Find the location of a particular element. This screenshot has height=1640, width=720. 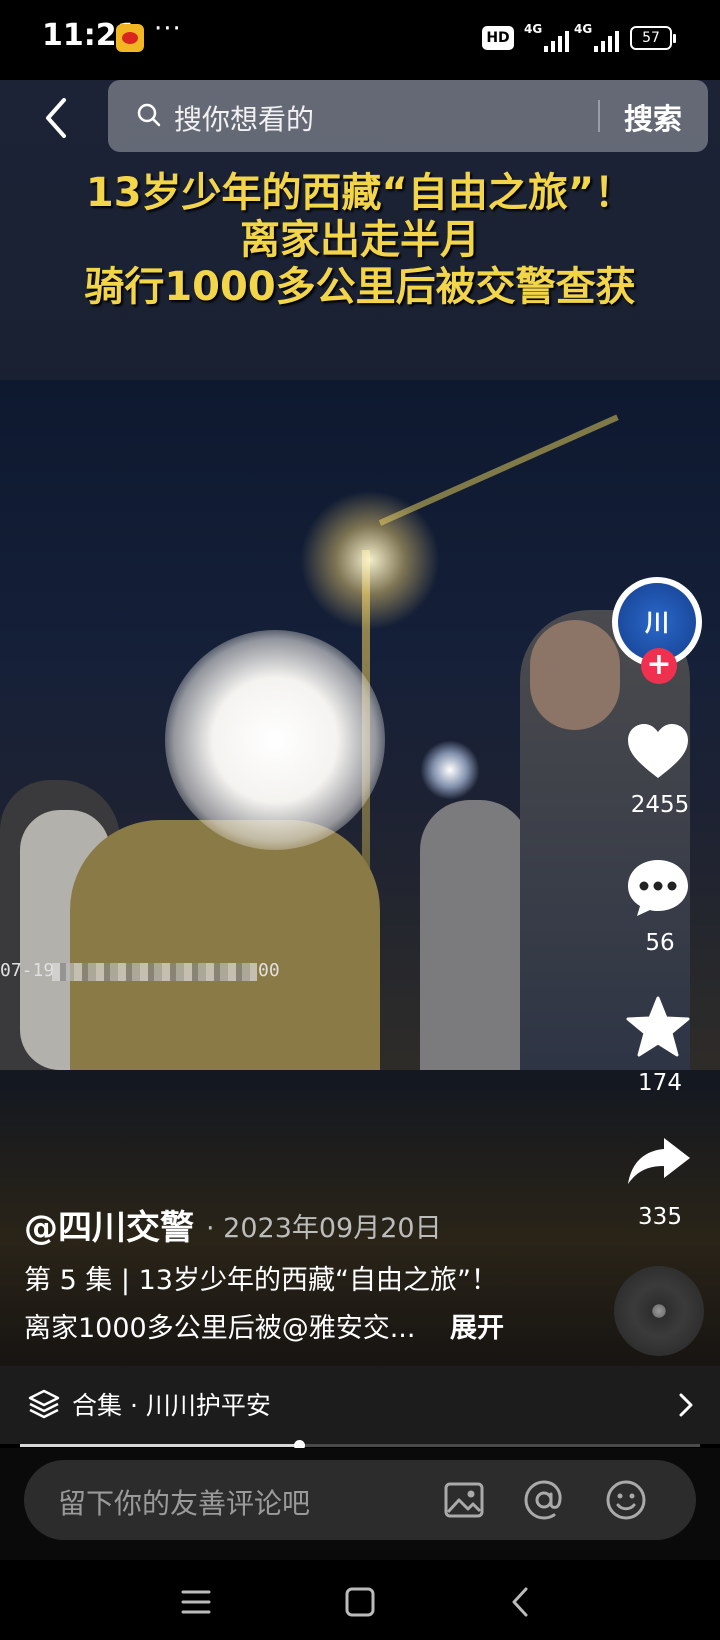

favorite-button is located at coordinates (658, 1027).